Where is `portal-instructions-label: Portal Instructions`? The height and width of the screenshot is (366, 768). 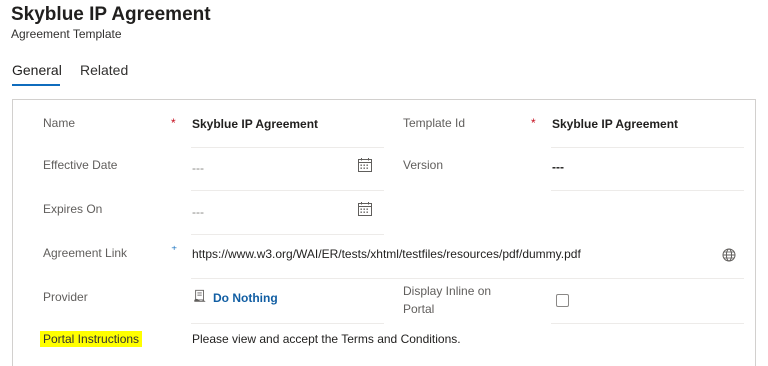 portal-instructions-label: Portal Instructions is located at coordinates (91, 339).